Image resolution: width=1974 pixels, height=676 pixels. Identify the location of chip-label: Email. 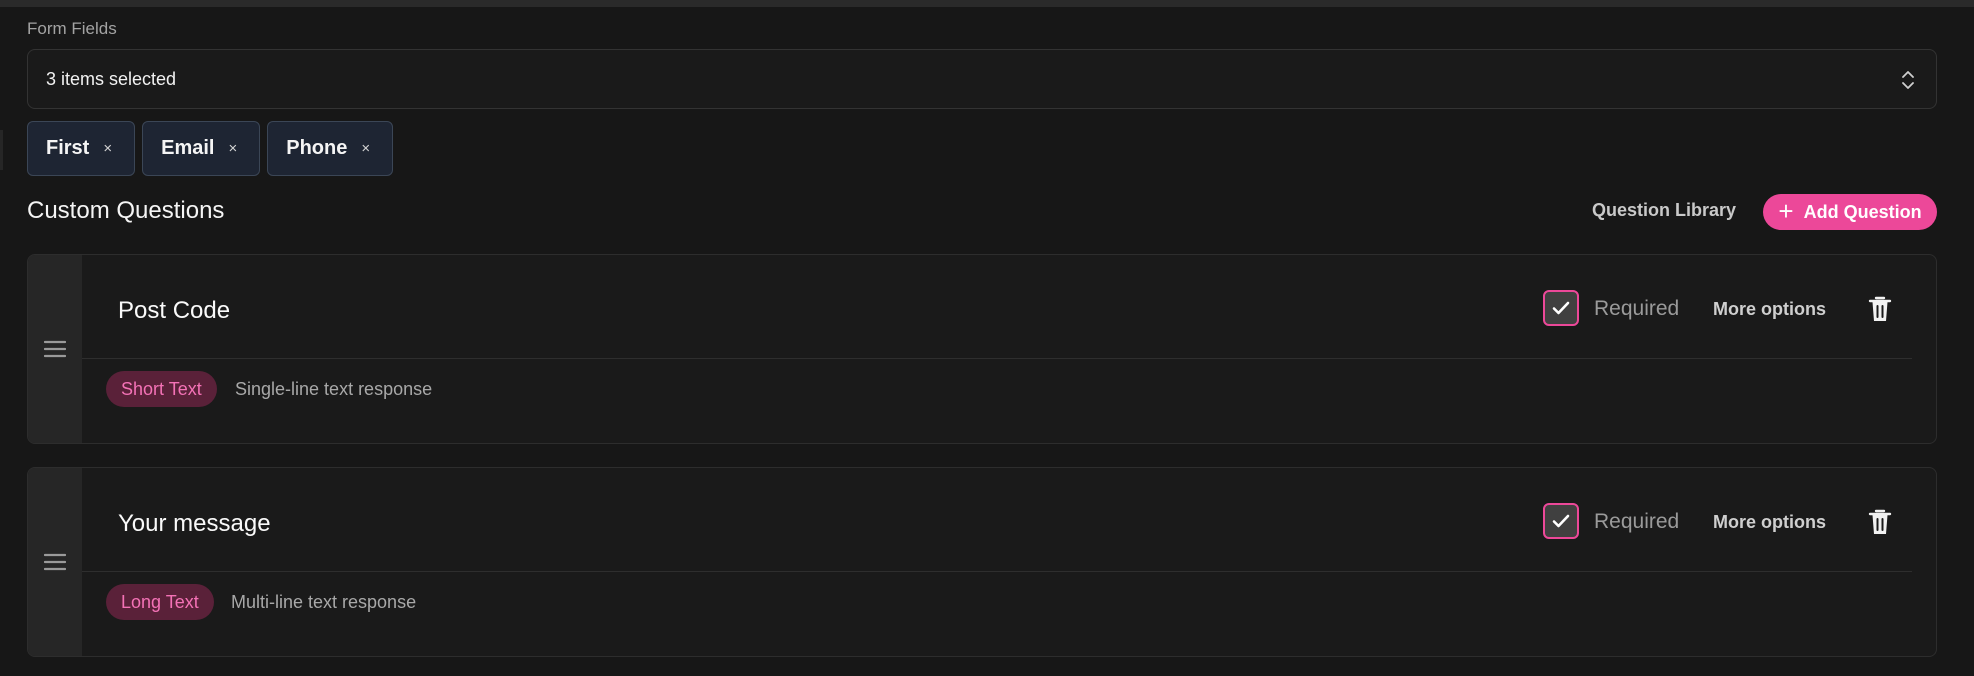
(188, 148).